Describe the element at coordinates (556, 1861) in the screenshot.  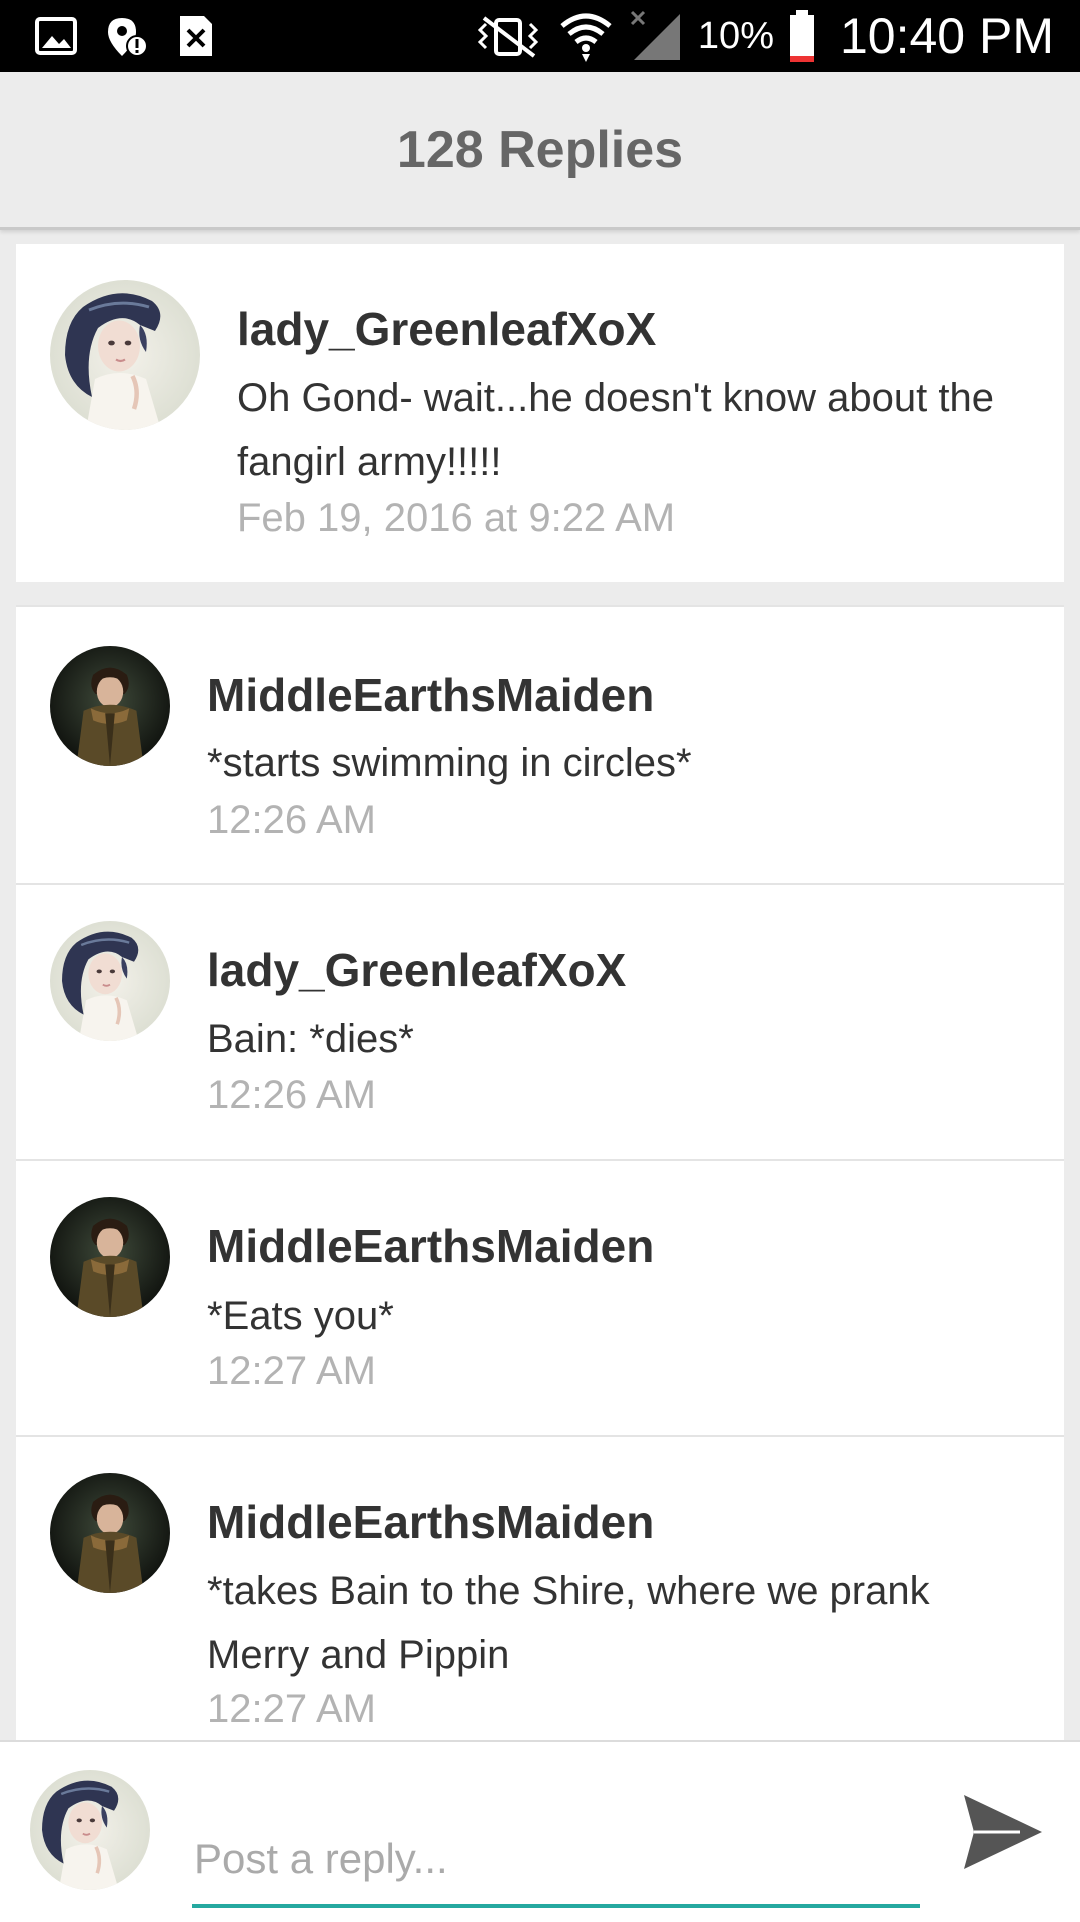
I see `reply-input` at that location.